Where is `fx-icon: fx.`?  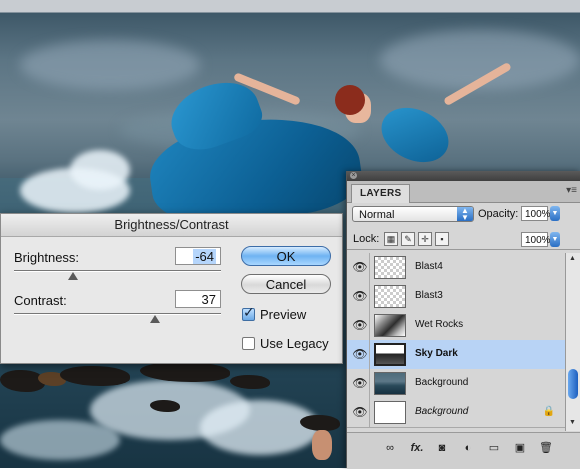
fx-icon: fx. is located at coordinates (417, 448).